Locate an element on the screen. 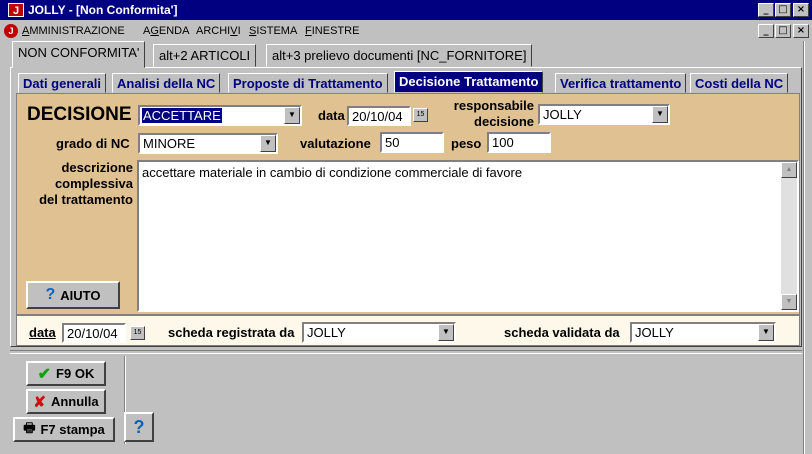 The height and width of the screenshot is (454, 812). validata-label: scheda validata da is located at coordinates (562, 332).